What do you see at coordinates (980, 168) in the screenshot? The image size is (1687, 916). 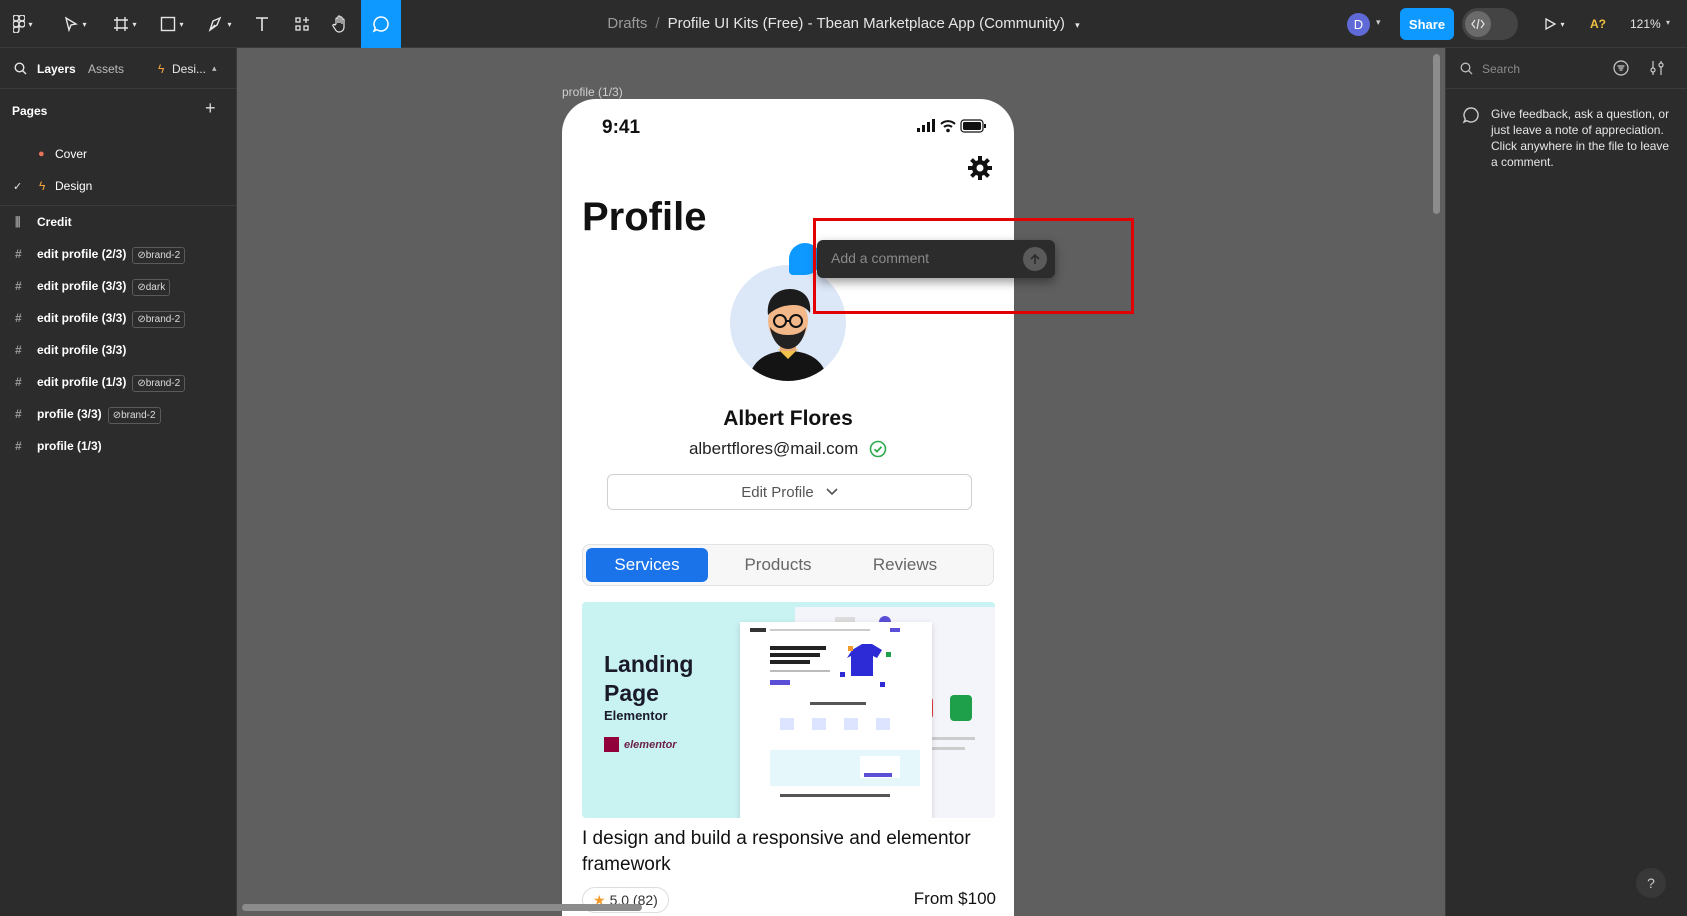 I see `settings-gear-icon` at bounding box center [980, 168].